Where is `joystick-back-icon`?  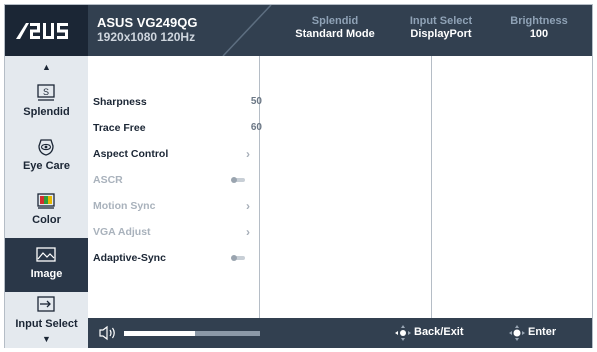
joystick-back-icon is located at coordinates (403, 333).